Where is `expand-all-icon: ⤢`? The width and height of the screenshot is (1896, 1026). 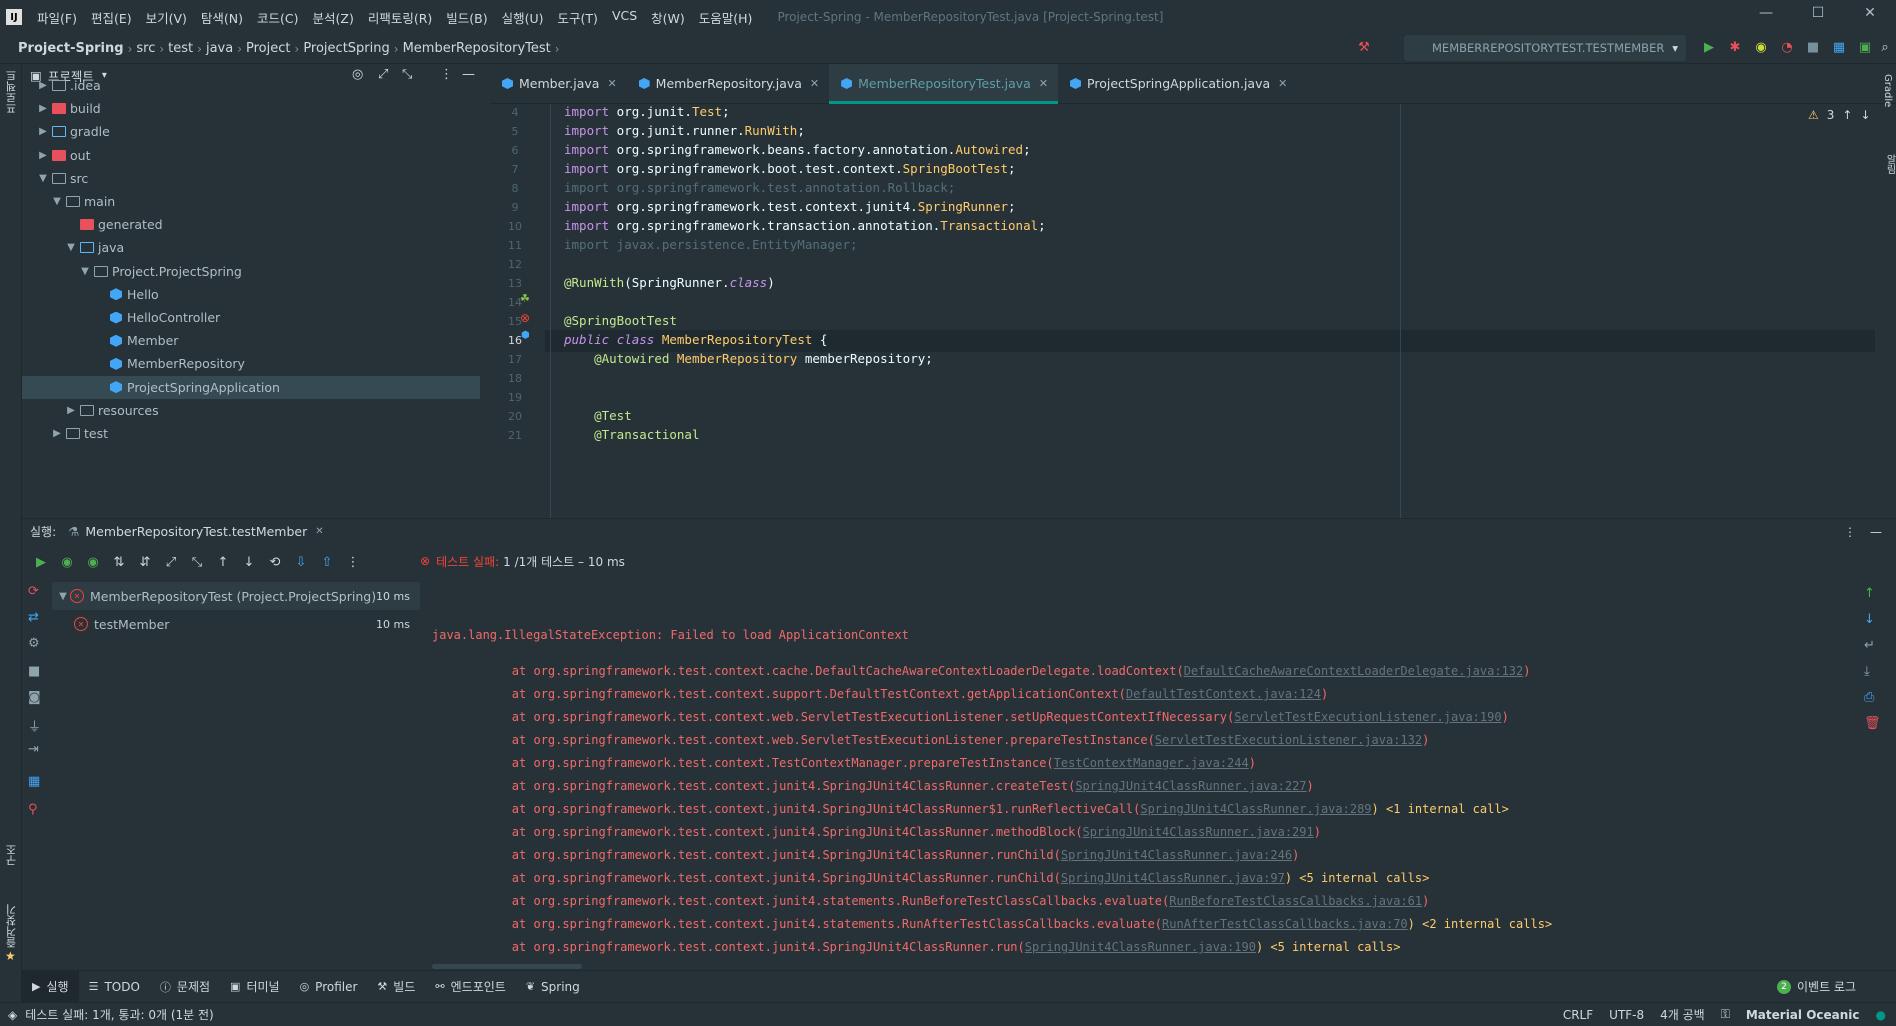
expand-all-icon: ⤢ is located at coordinates (171, 562).